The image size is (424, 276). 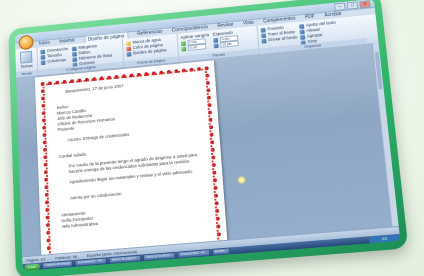 What do you see at coordinates (384, 238) in the screenshot?
I see `system-tray: ES` at bounding box center [384, 238].